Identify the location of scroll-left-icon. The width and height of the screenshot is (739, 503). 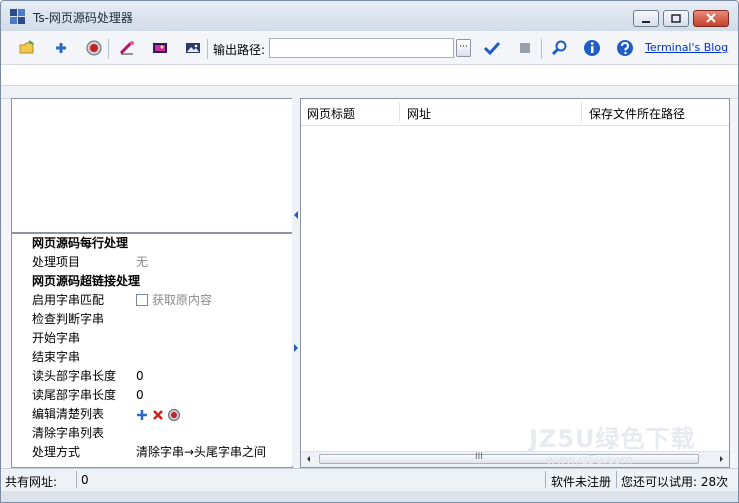
(309, 459).